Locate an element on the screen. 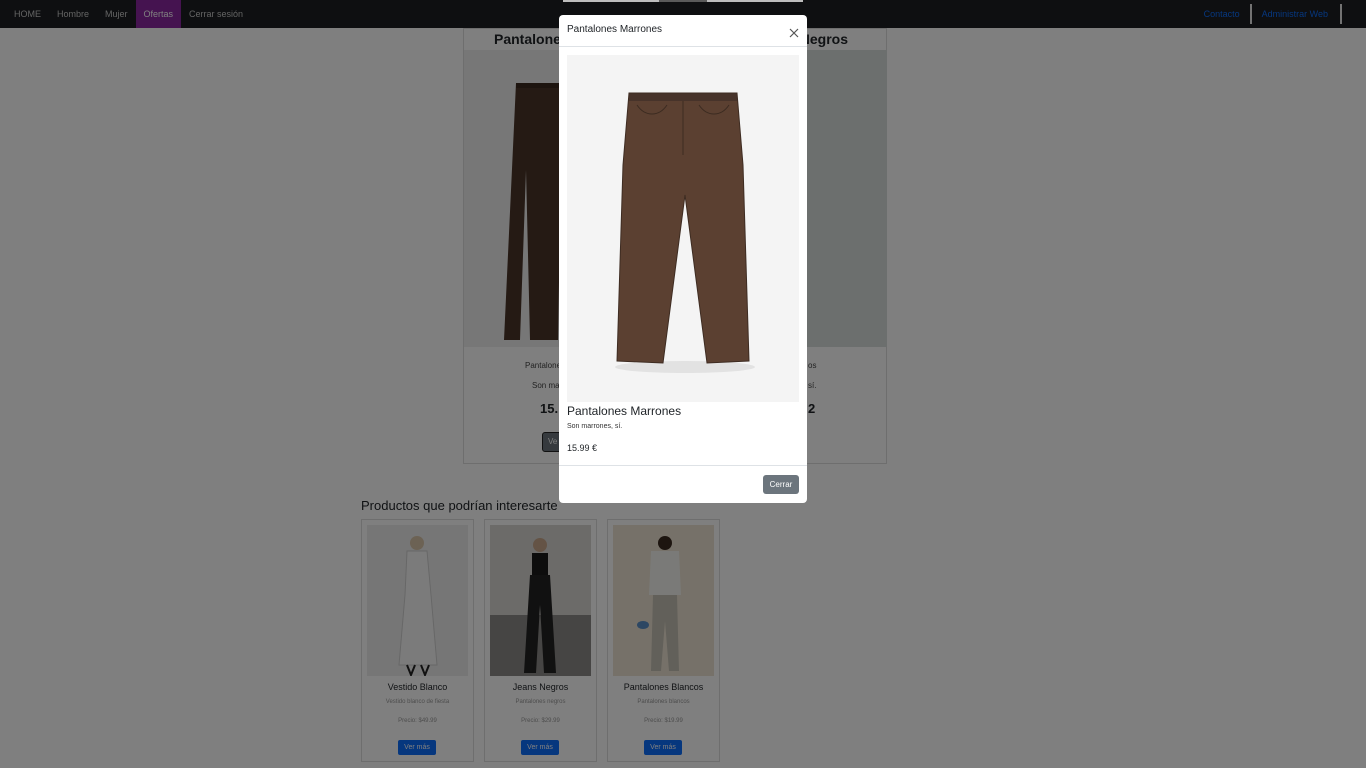 The width and height of the screenshot is (1366, 768). modal-product-price: 15.99 € is located at coordinates (582, 448).